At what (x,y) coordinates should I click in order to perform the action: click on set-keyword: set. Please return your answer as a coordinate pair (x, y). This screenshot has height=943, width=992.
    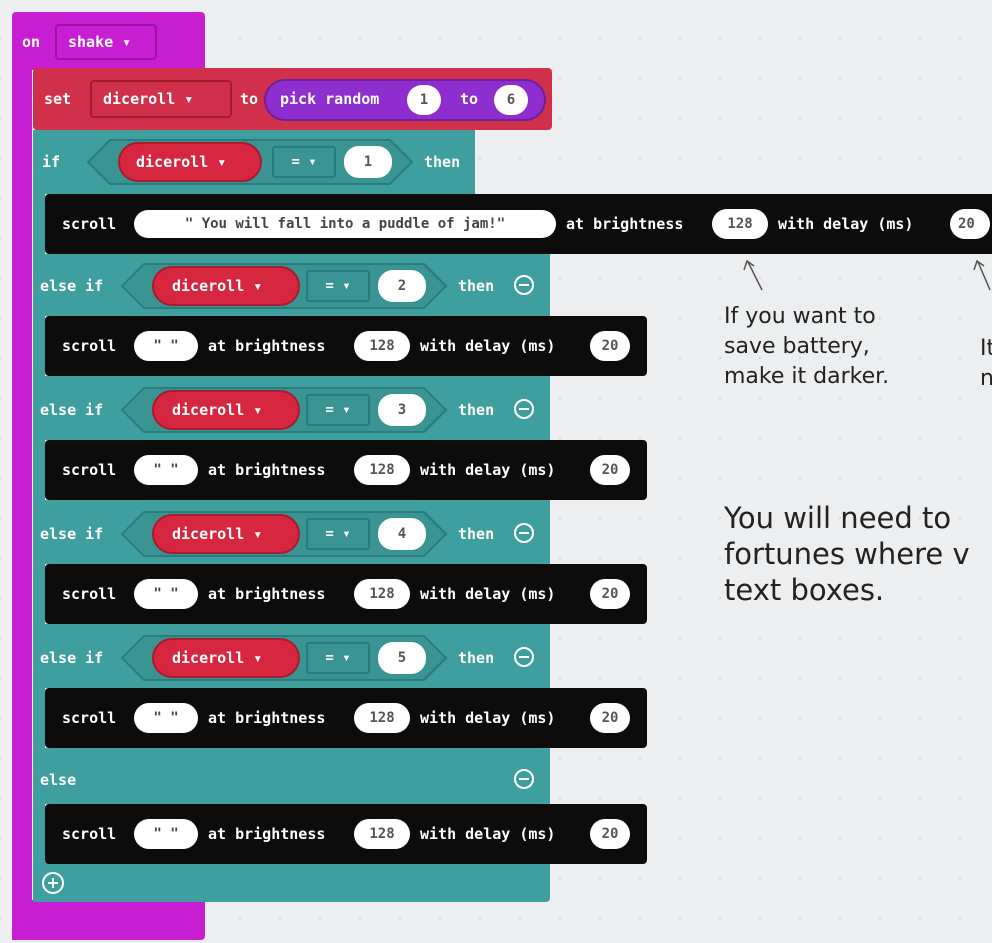
    Looking at the image, I should click on (58, 99).